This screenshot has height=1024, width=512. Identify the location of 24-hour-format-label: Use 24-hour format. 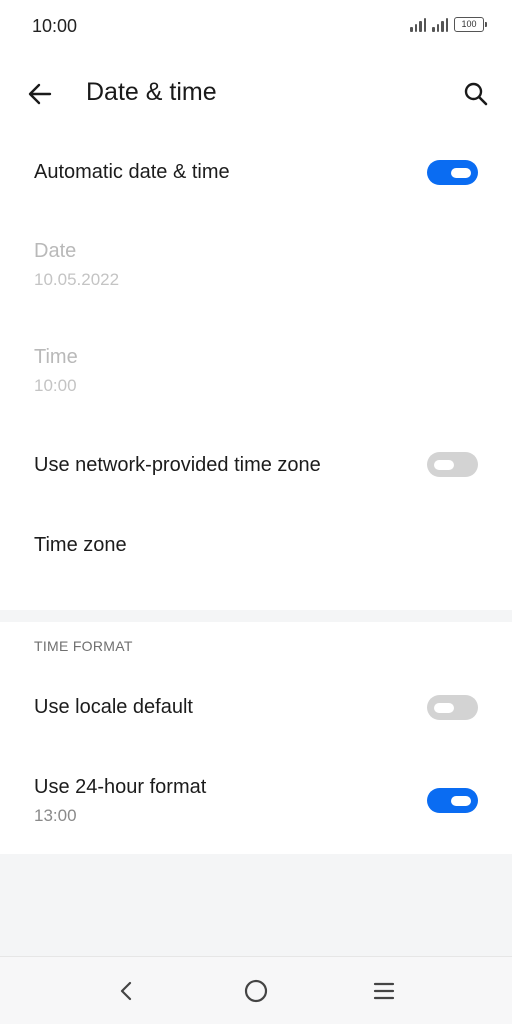
(120, 787).